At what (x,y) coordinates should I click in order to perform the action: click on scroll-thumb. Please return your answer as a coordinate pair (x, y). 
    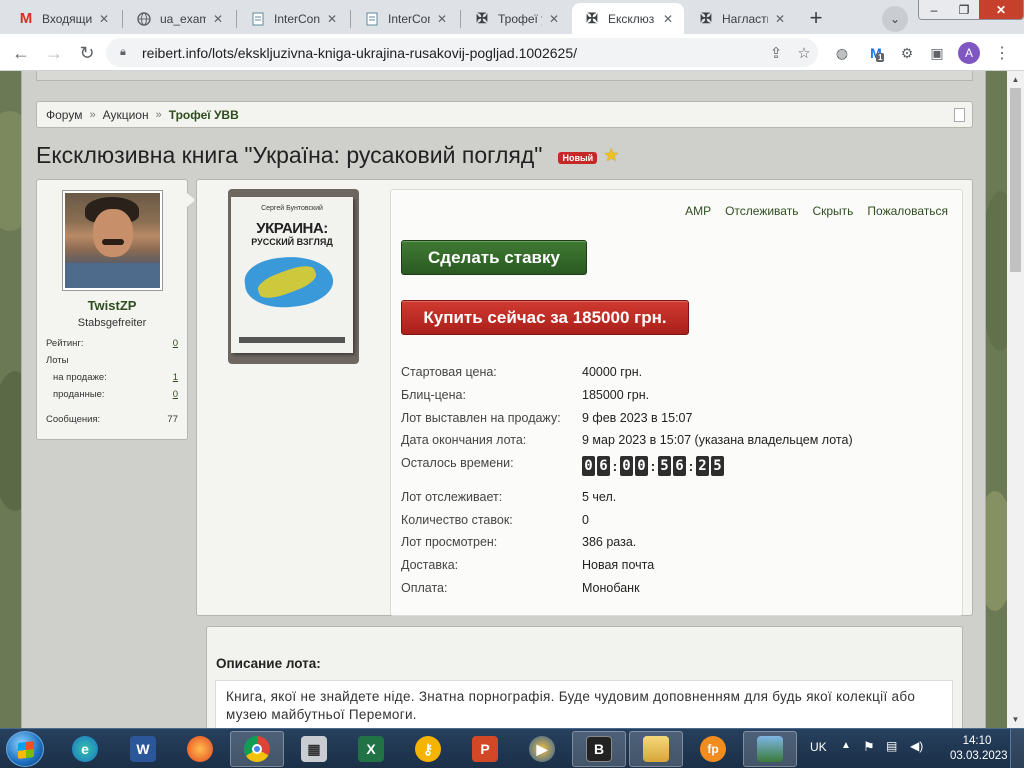
    Looking at the image, I should click on (1015, 180).